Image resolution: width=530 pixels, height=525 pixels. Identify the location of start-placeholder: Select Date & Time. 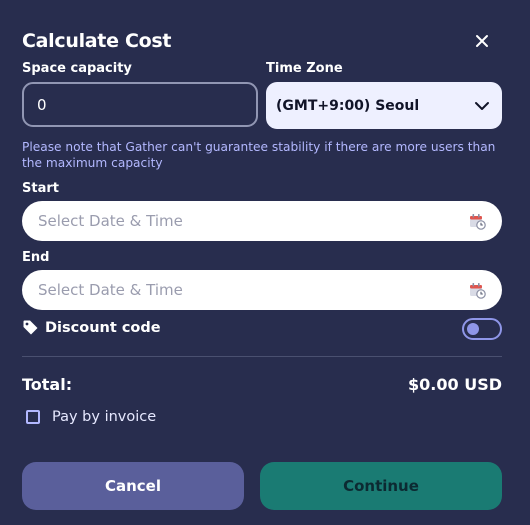
(110, 221).